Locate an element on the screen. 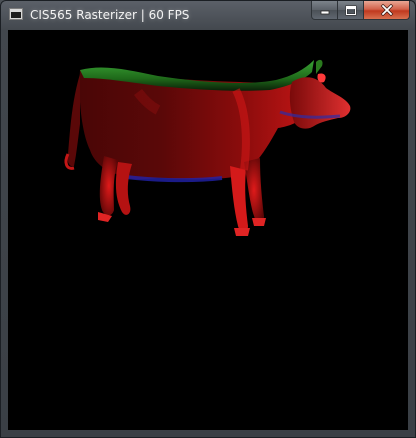 The image size is (416, 438). maximize-icon is located at coordinates (350, 10).